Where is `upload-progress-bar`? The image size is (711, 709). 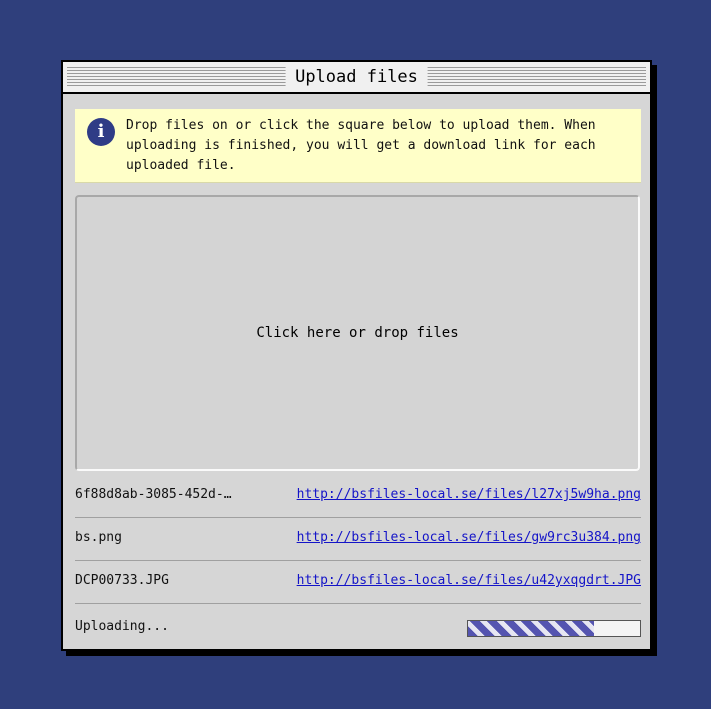 upload-progress-bar is located at coordinates (554, 628).